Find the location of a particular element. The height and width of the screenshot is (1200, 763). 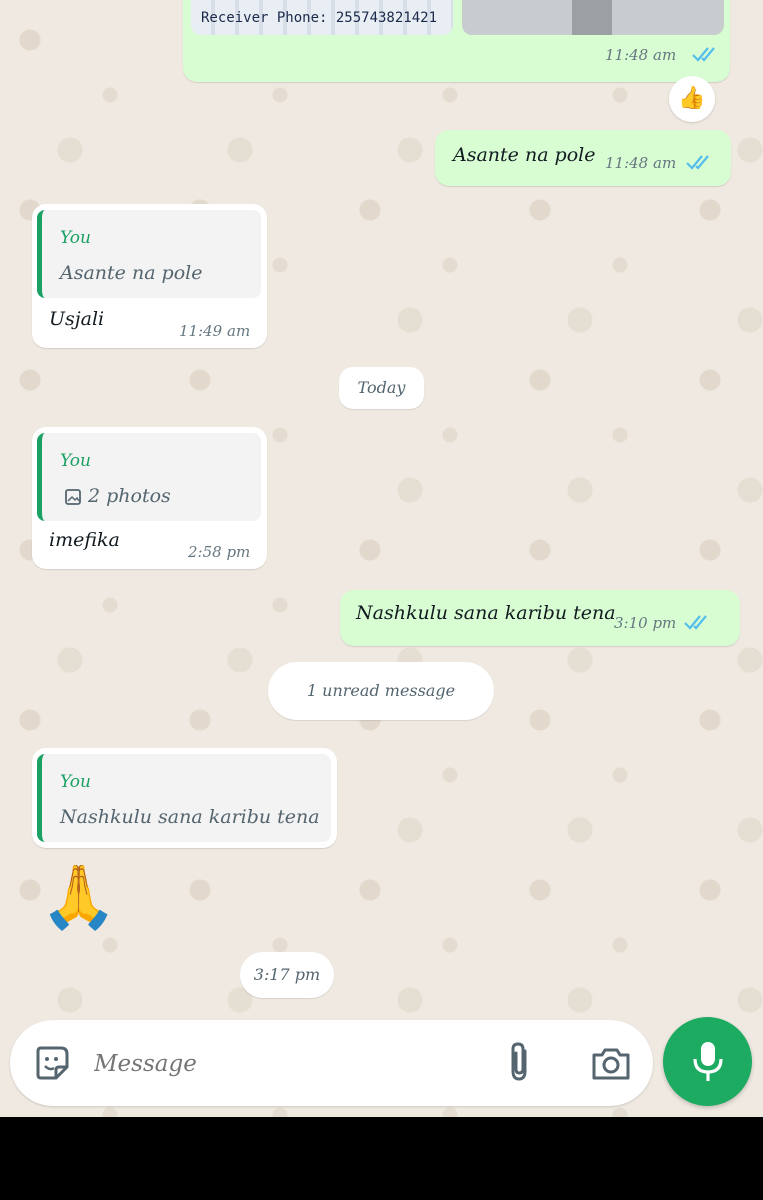

outgoing-message: Asante na pole 11:48 am is located at coordinates (583, 158).